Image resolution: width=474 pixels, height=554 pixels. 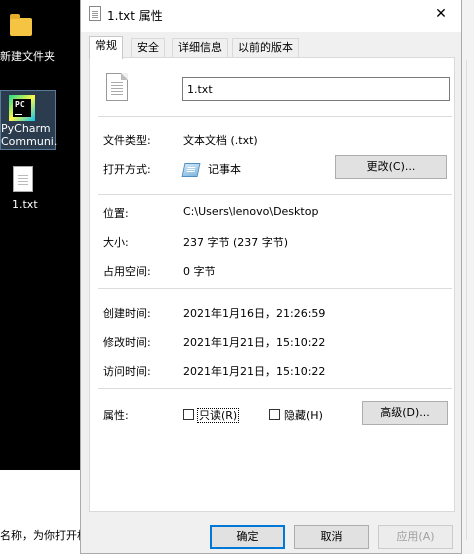 What do you see at coordinates (148, 48) in the screenshot?
I see `tab-security: 安全` at bounding box center [148, 48].